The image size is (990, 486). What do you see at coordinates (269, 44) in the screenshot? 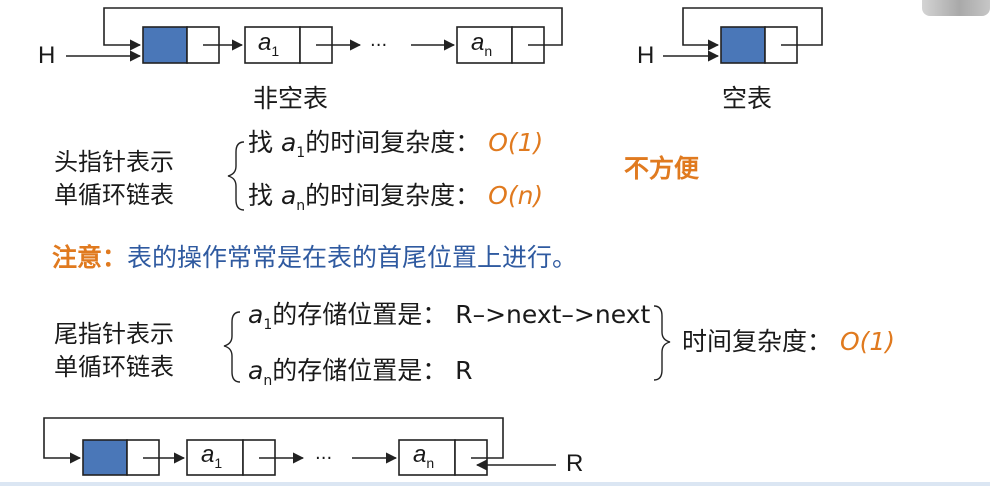
I see `node-a1-label: a1` at bounding box center [269, 44].